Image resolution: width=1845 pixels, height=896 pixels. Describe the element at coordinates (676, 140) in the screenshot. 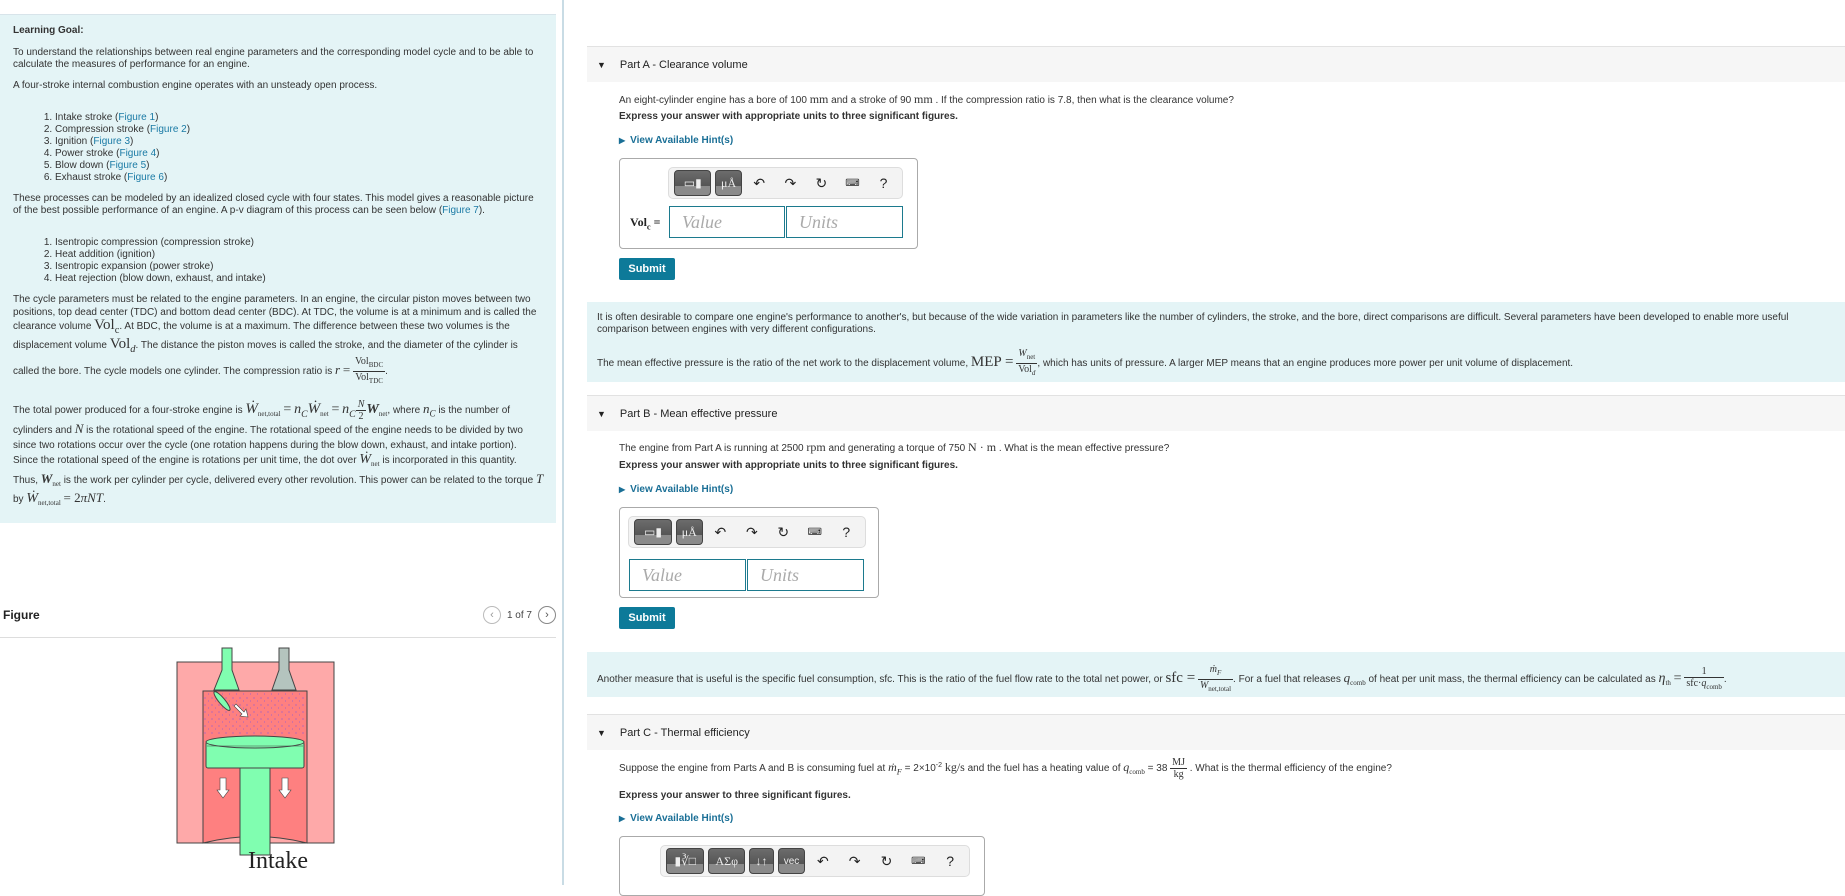

I see `part-a-hint-toggle: ▶ View Available Hint(s)` at that location.